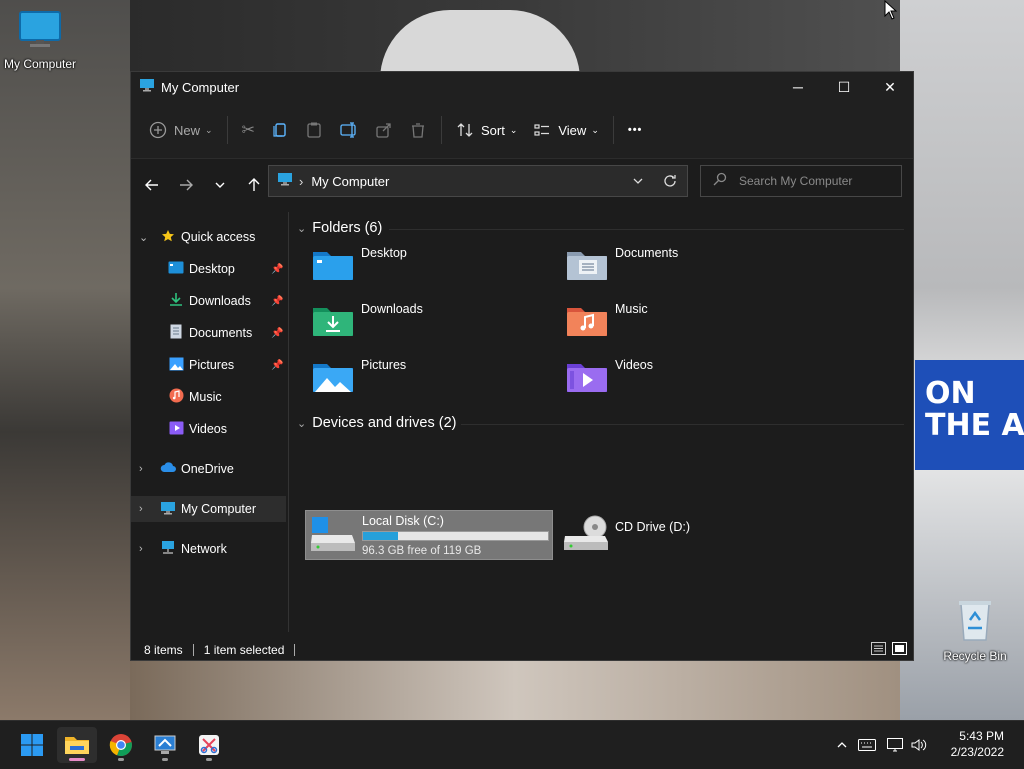 This screenshot has height=769, width=1024. I want to click on hard-drive-icon, so click(333, 537).